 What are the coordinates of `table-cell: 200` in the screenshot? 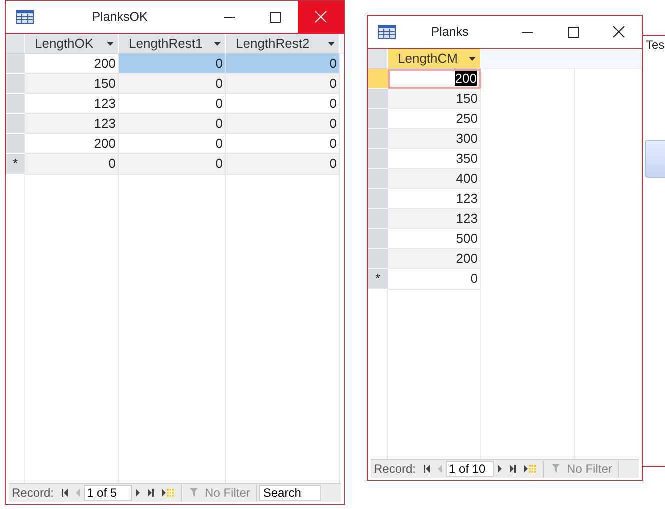 It's located at (434, 259).